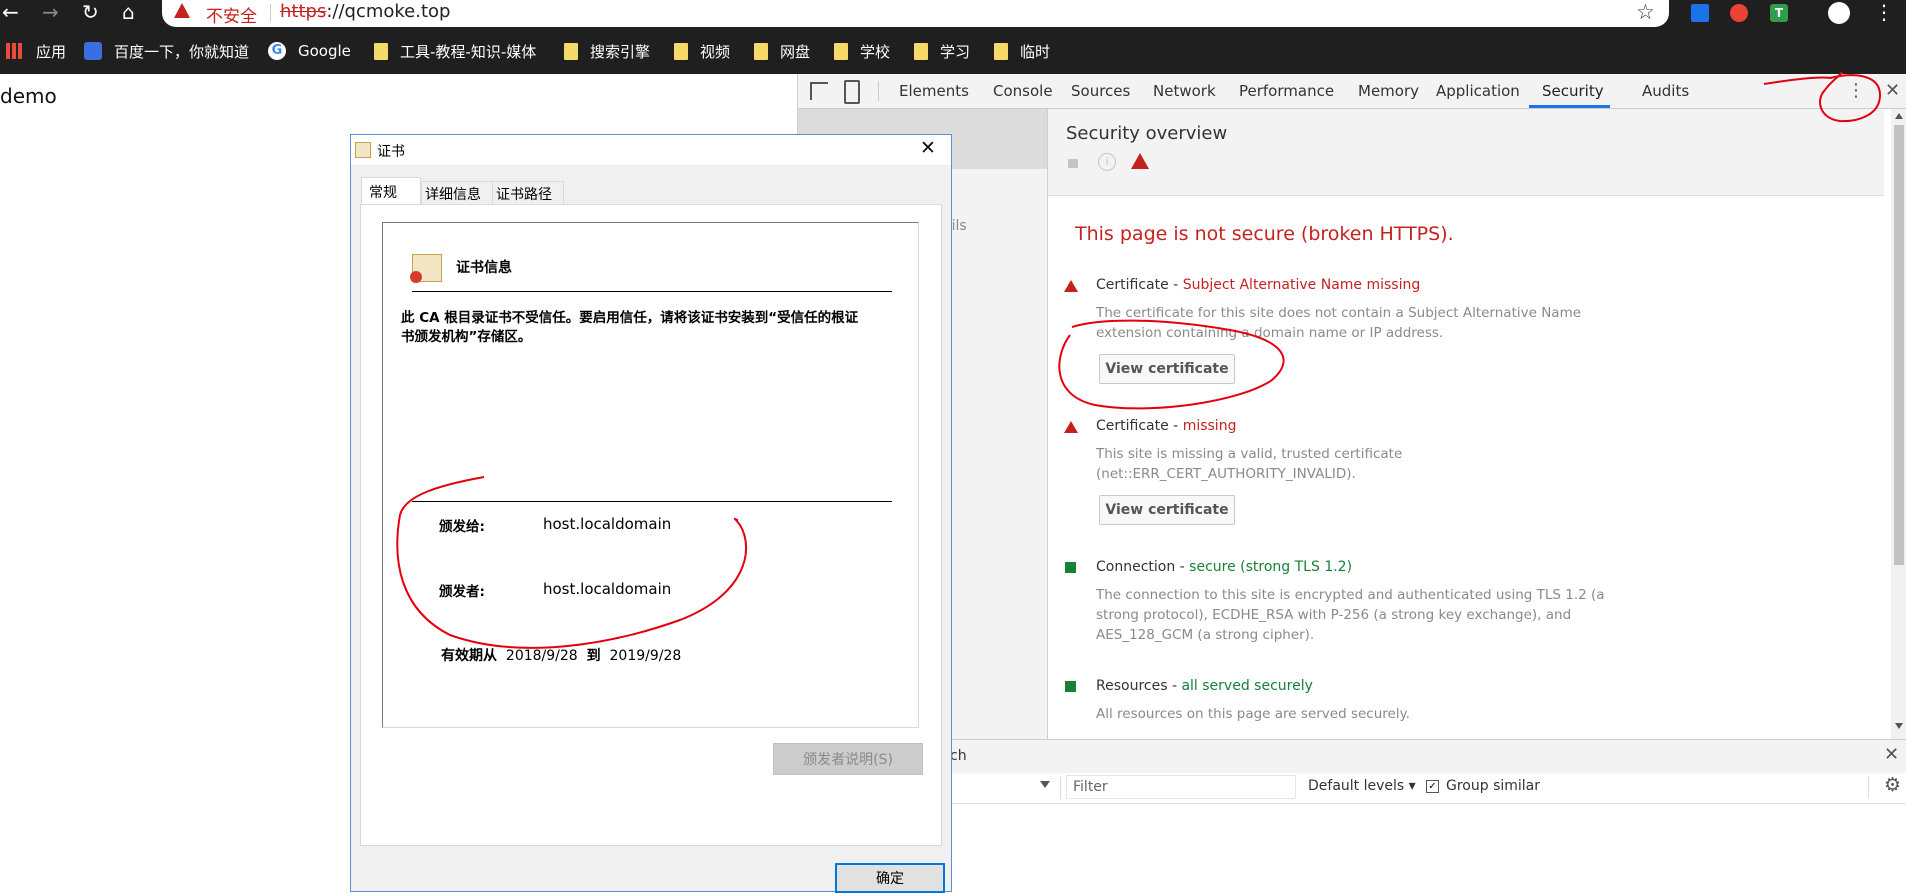 This screenshot has width=1906, height=893. What do you see at coordinates (572, 562) in the screenshot?
I see `annotation-circle-issued` at bounding box center [572, 562].